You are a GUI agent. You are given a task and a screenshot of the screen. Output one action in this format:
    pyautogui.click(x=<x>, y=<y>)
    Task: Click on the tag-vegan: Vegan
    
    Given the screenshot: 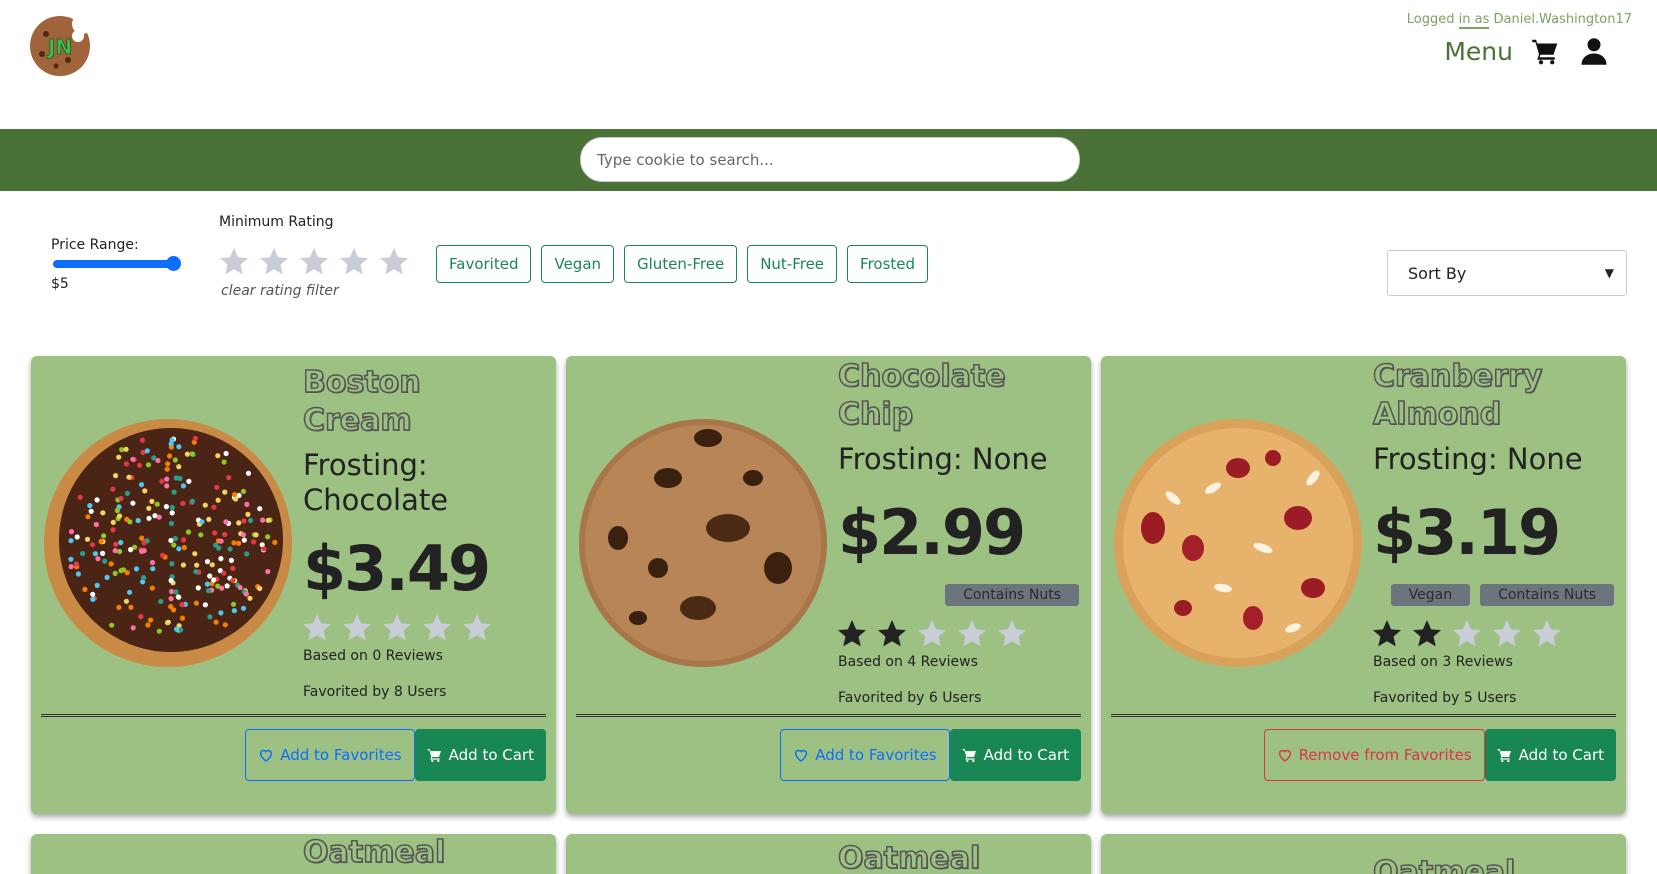 What is the action you would take?
    pyautogui.click(x=1430, y=595)
    